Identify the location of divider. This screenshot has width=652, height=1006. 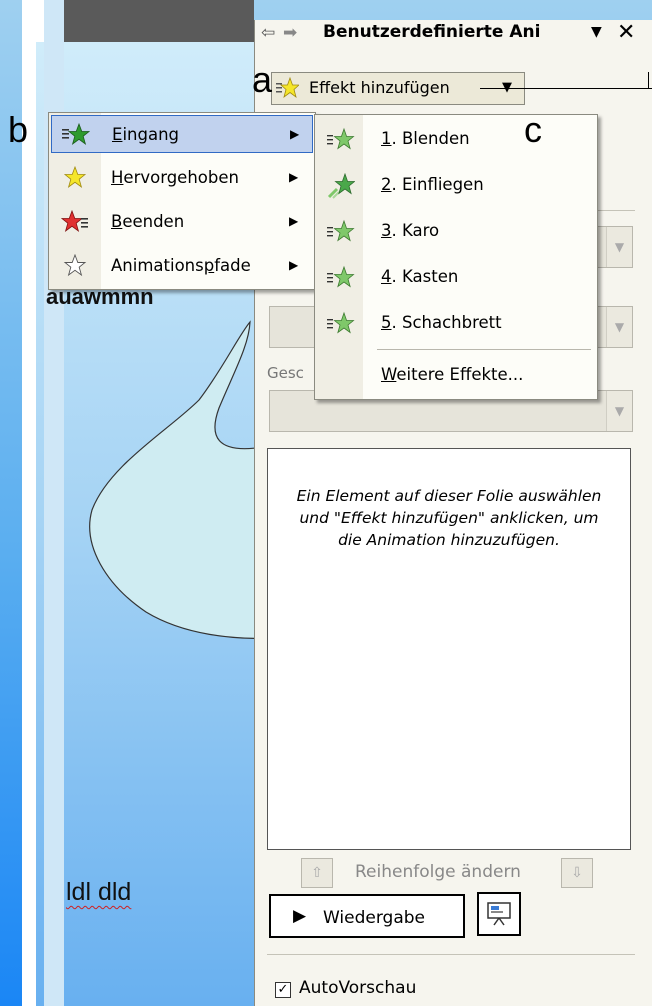
(451, 954).